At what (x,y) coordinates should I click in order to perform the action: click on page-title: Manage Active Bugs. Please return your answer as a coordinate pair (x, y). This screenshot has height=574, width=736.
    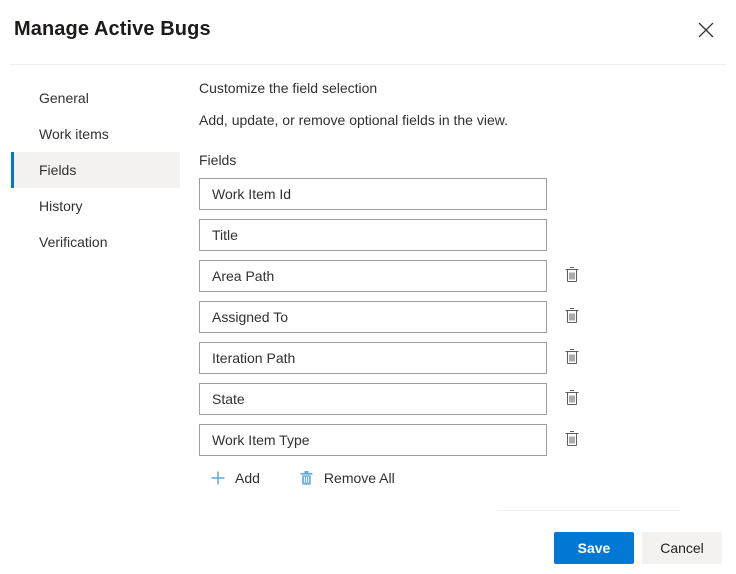
    Looking at the image, I should click on (112, 29).